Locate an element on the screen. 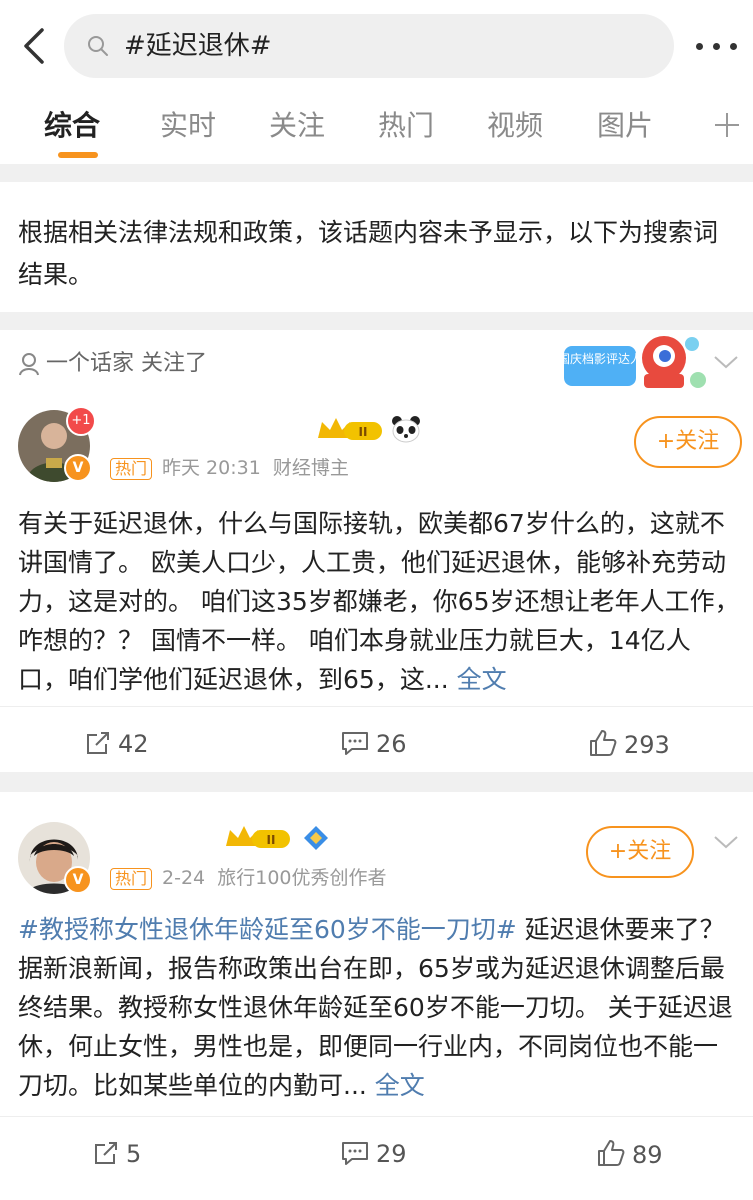  panda-icon is located at coordinates (406, 429).